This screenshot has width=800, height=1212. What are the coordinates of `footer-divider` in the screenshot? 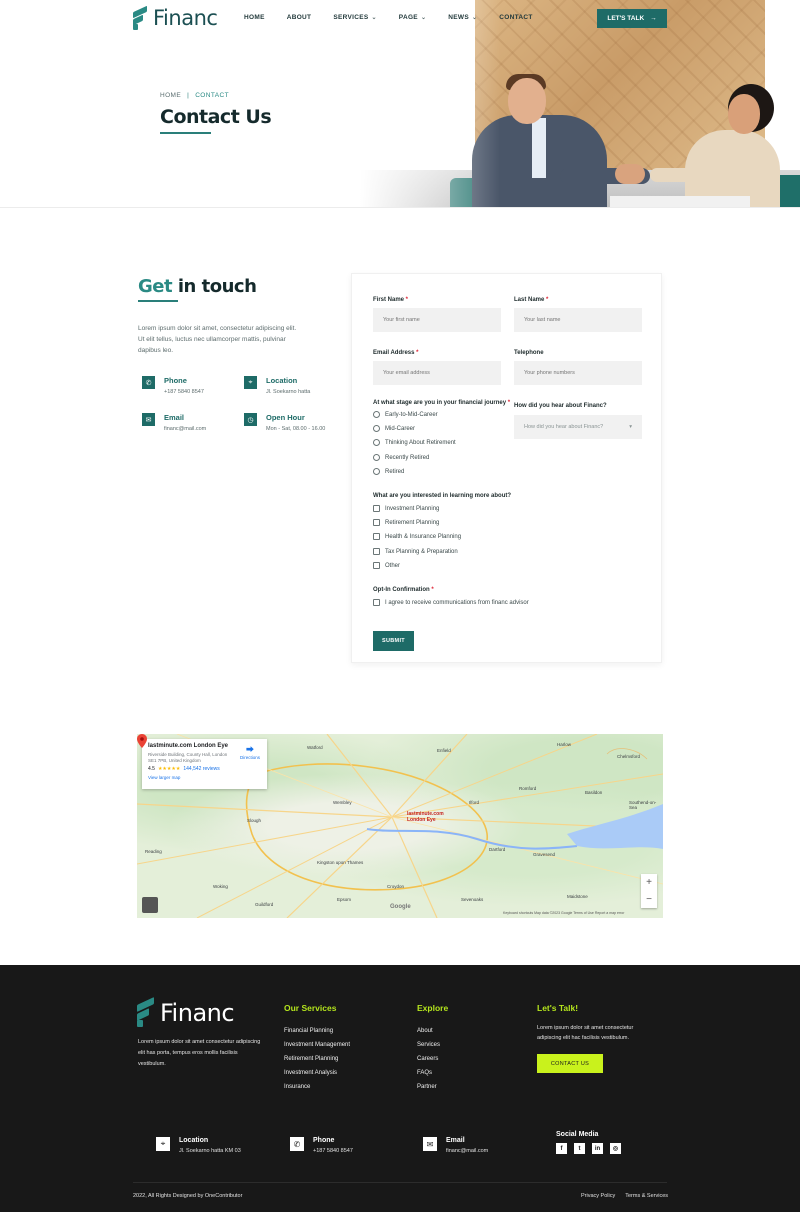 It's located at (400, 1182).